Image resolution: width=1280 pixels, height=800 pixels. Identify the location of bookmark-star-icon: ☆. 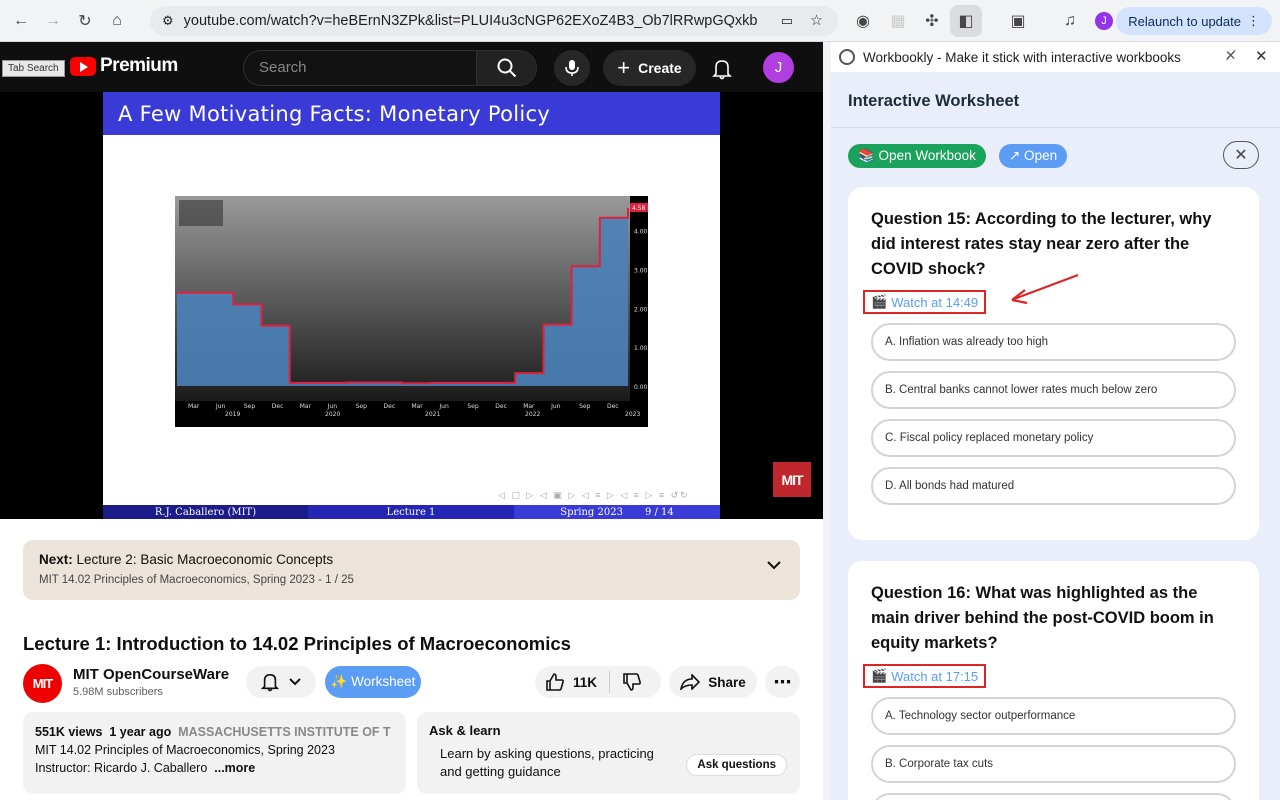
(816, 21).